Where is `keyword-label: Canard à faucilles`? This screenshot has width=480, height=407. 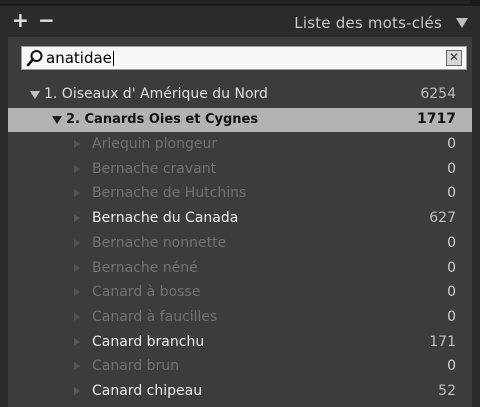
keyword-label: Canard à faucilles is located at coordinates (155, 317).